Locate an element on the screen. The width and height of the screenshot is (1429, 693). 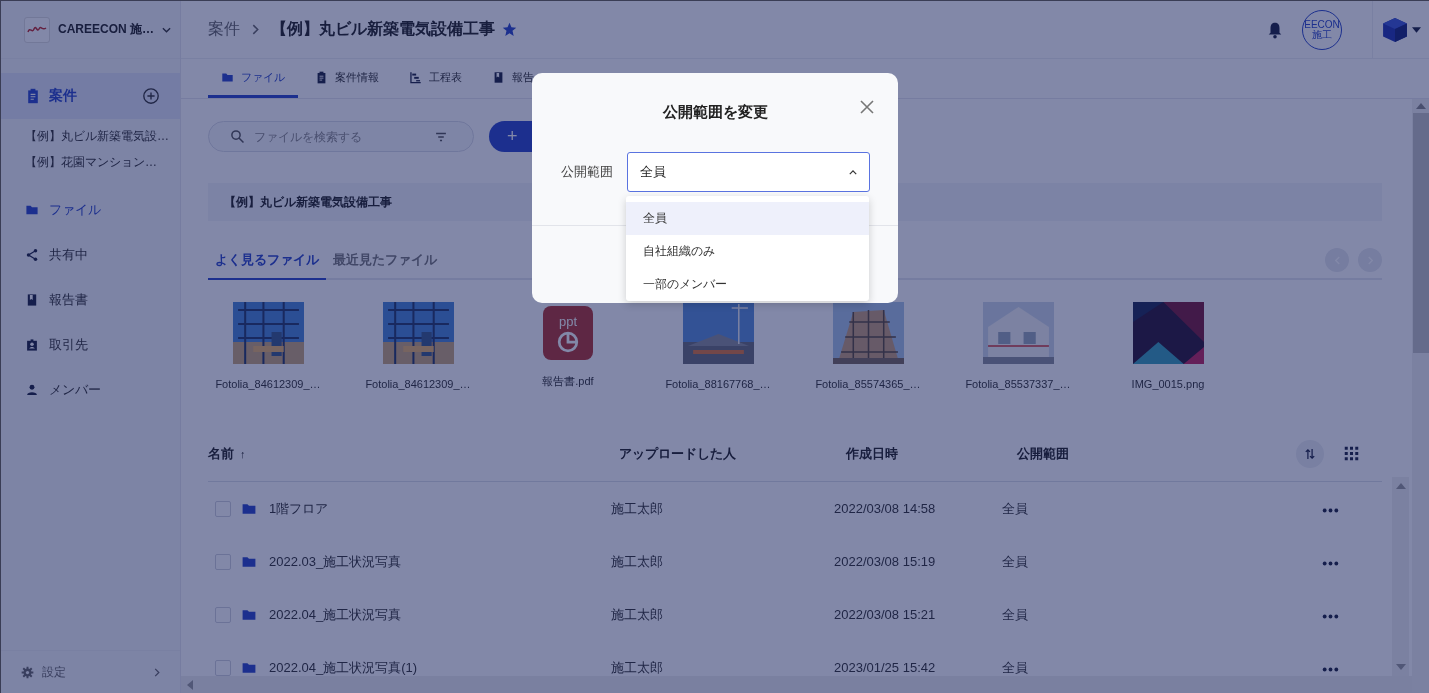
tab: 最近見たファイル is located at coordinates (385, 260).